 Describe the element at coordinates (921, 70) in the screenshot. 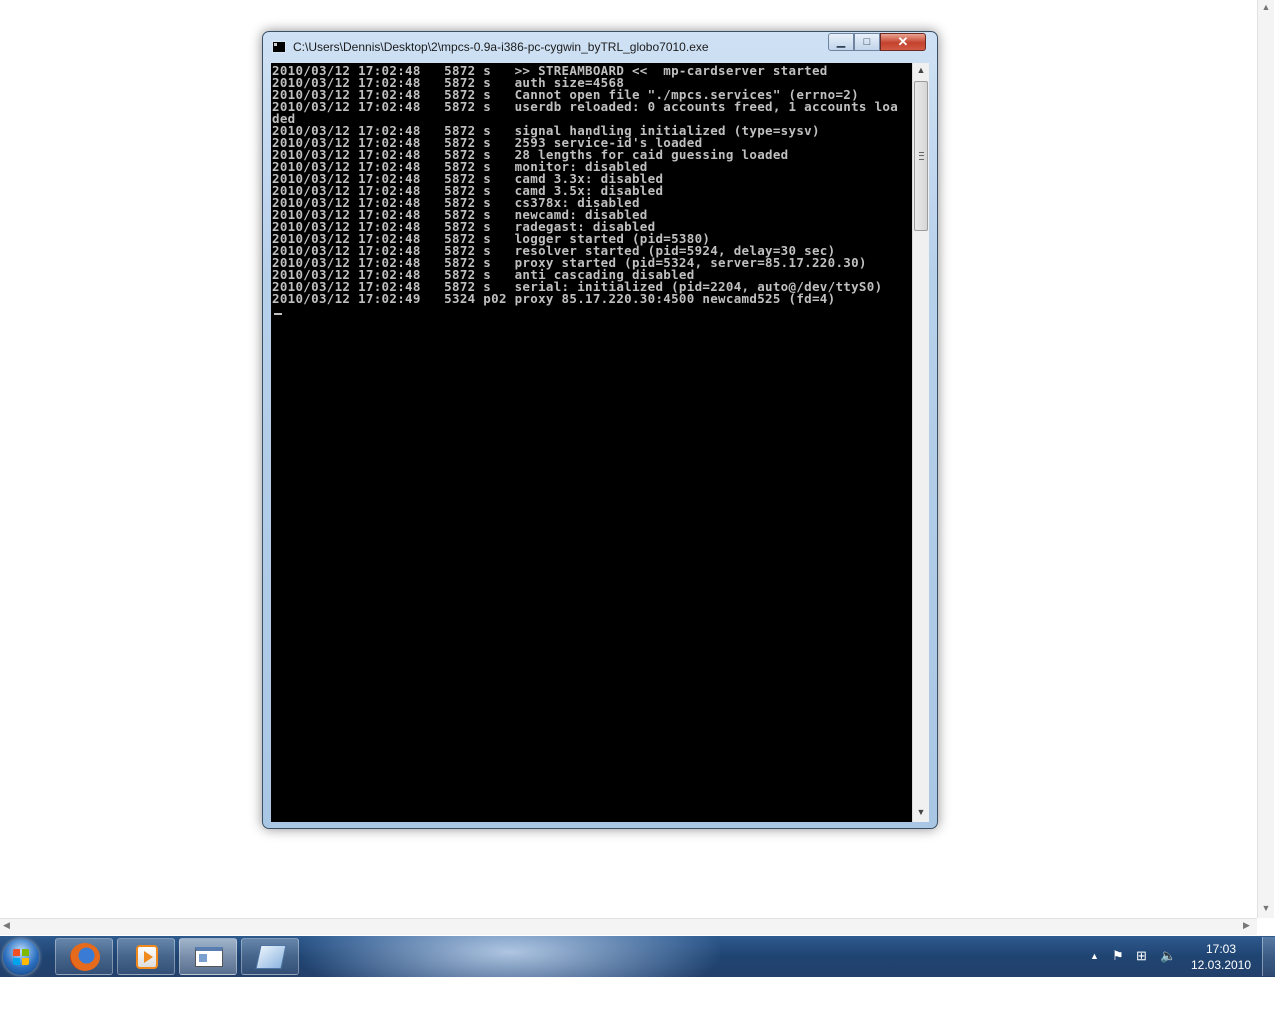

I see `console-scroll-up-arrow: ▲` at that location.